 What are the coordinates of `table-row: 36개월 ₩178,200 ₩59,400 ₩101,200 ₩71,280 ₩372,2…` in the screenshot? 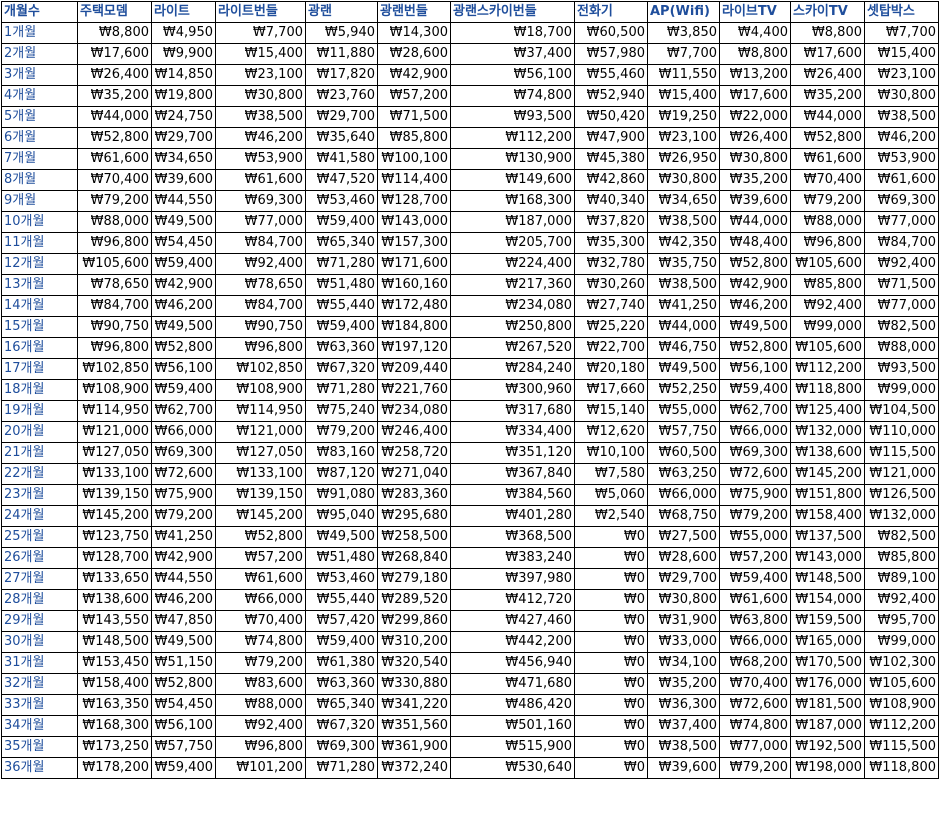 It's located at (470, 768).